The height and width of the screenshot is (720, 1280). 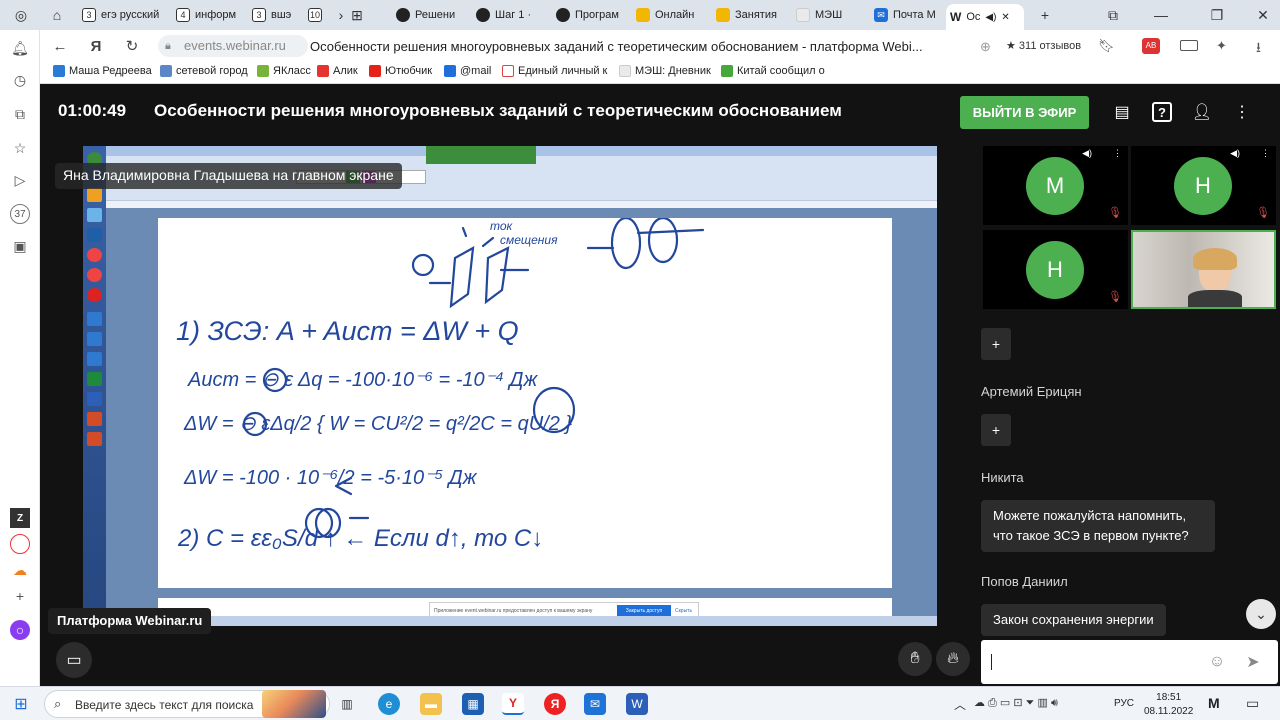 I want to click on participant-tile: М ◀) ⋮ 🎙︎, so click(x=1055, y=185).